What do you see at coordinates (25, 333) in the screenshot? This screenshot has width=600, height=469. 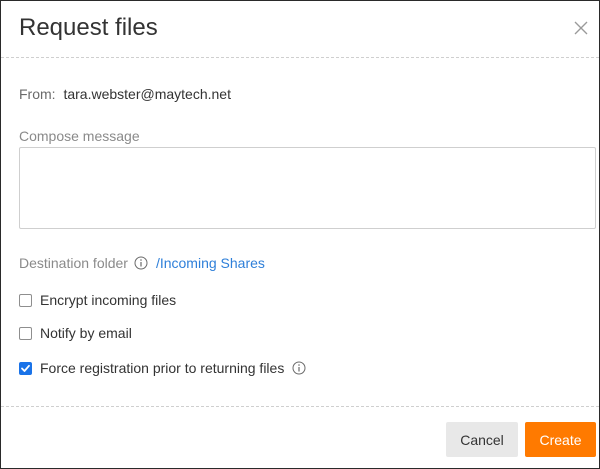 I see `notify-by-email-checkbox` at bounding box center [25, 333].